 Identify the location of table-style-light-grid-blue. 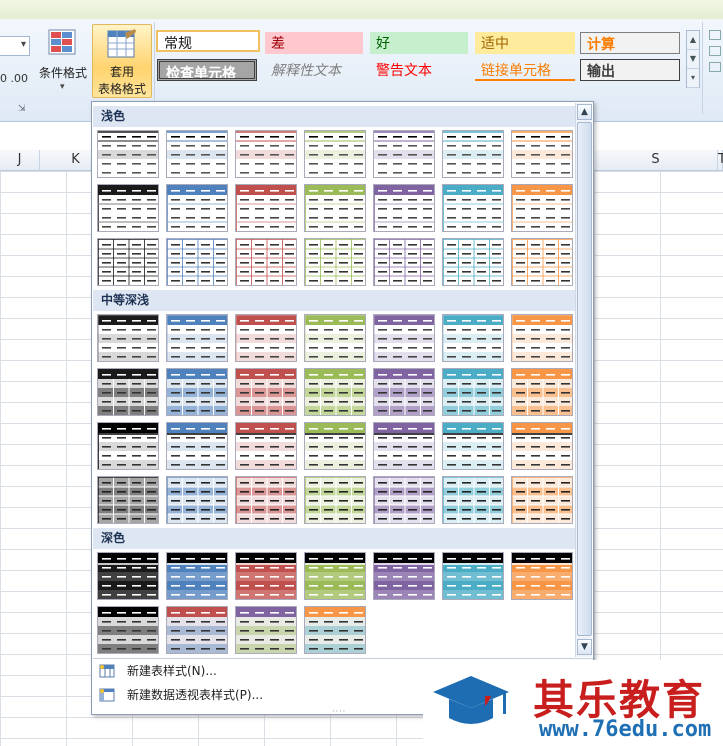
(197, 262).